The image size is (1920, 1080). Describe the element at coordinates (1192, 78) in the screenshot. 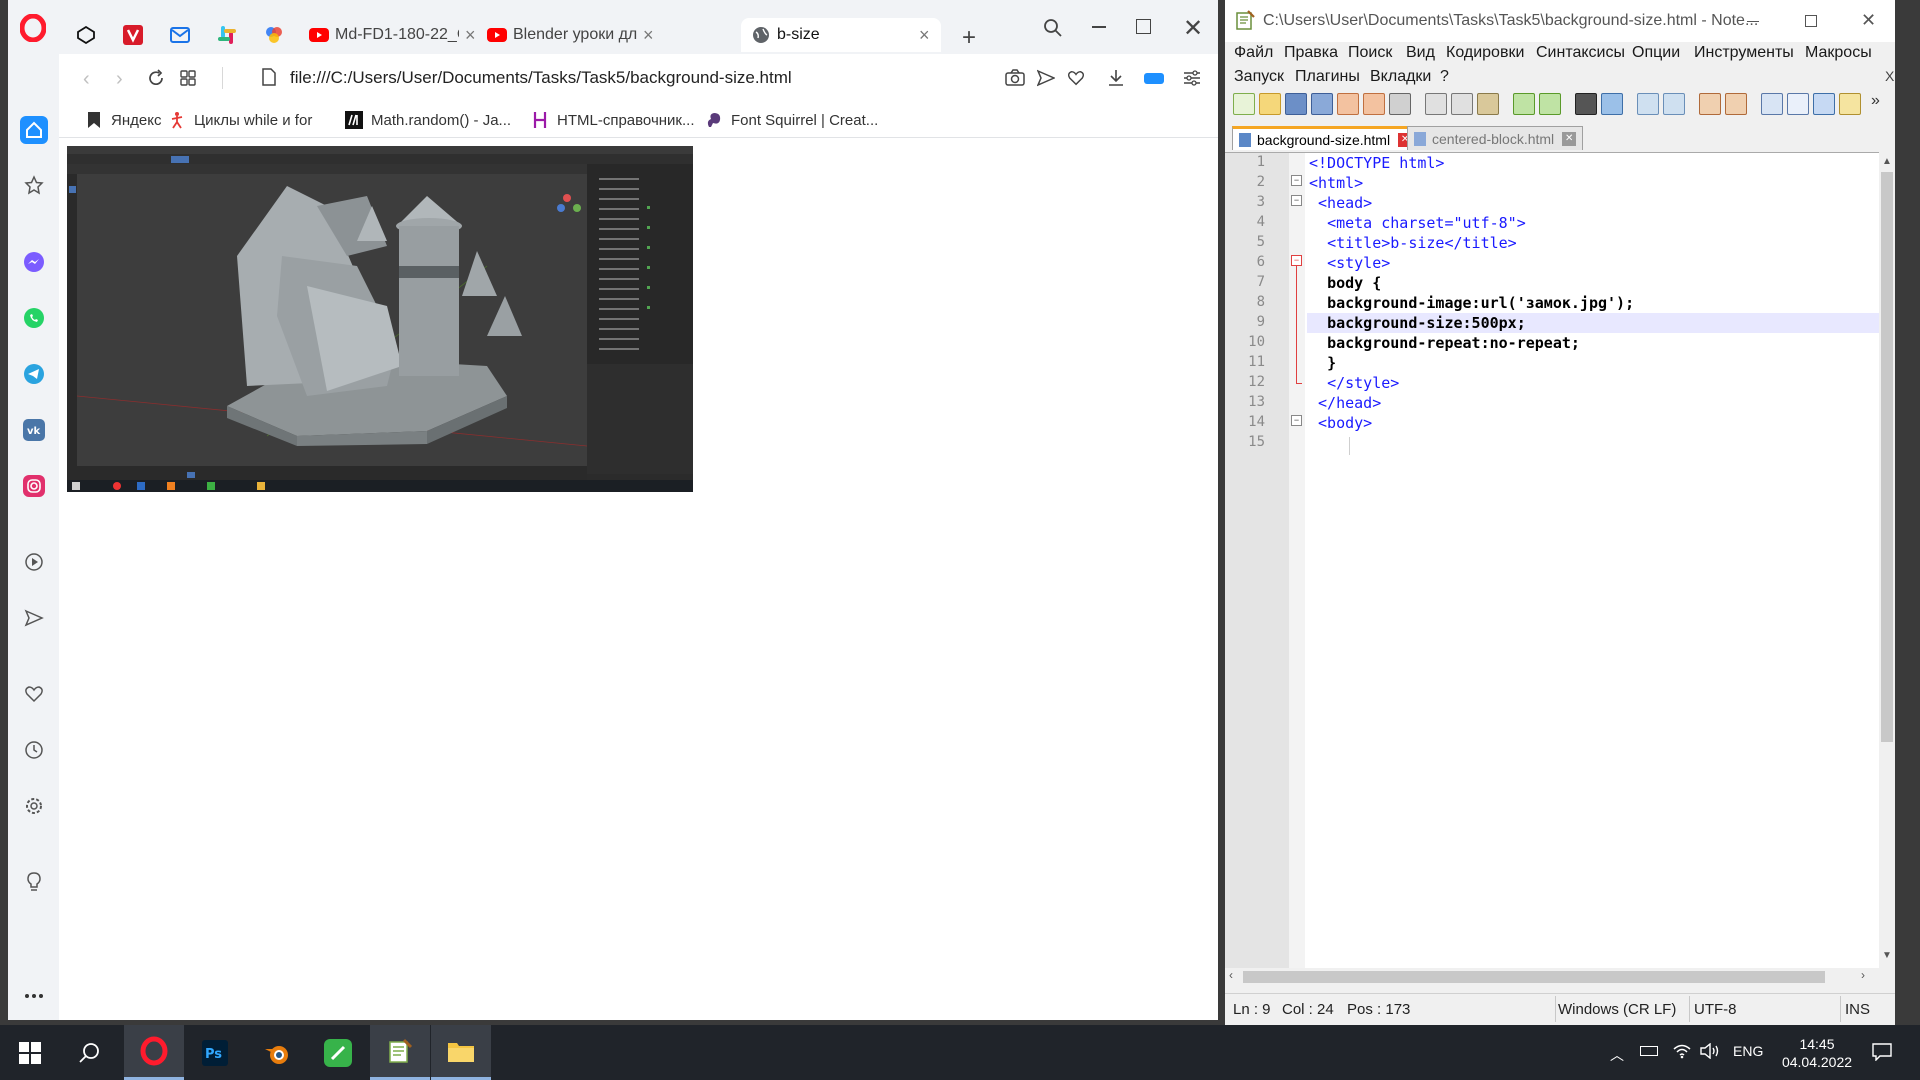

I see `easy-setup-icon` at that location.